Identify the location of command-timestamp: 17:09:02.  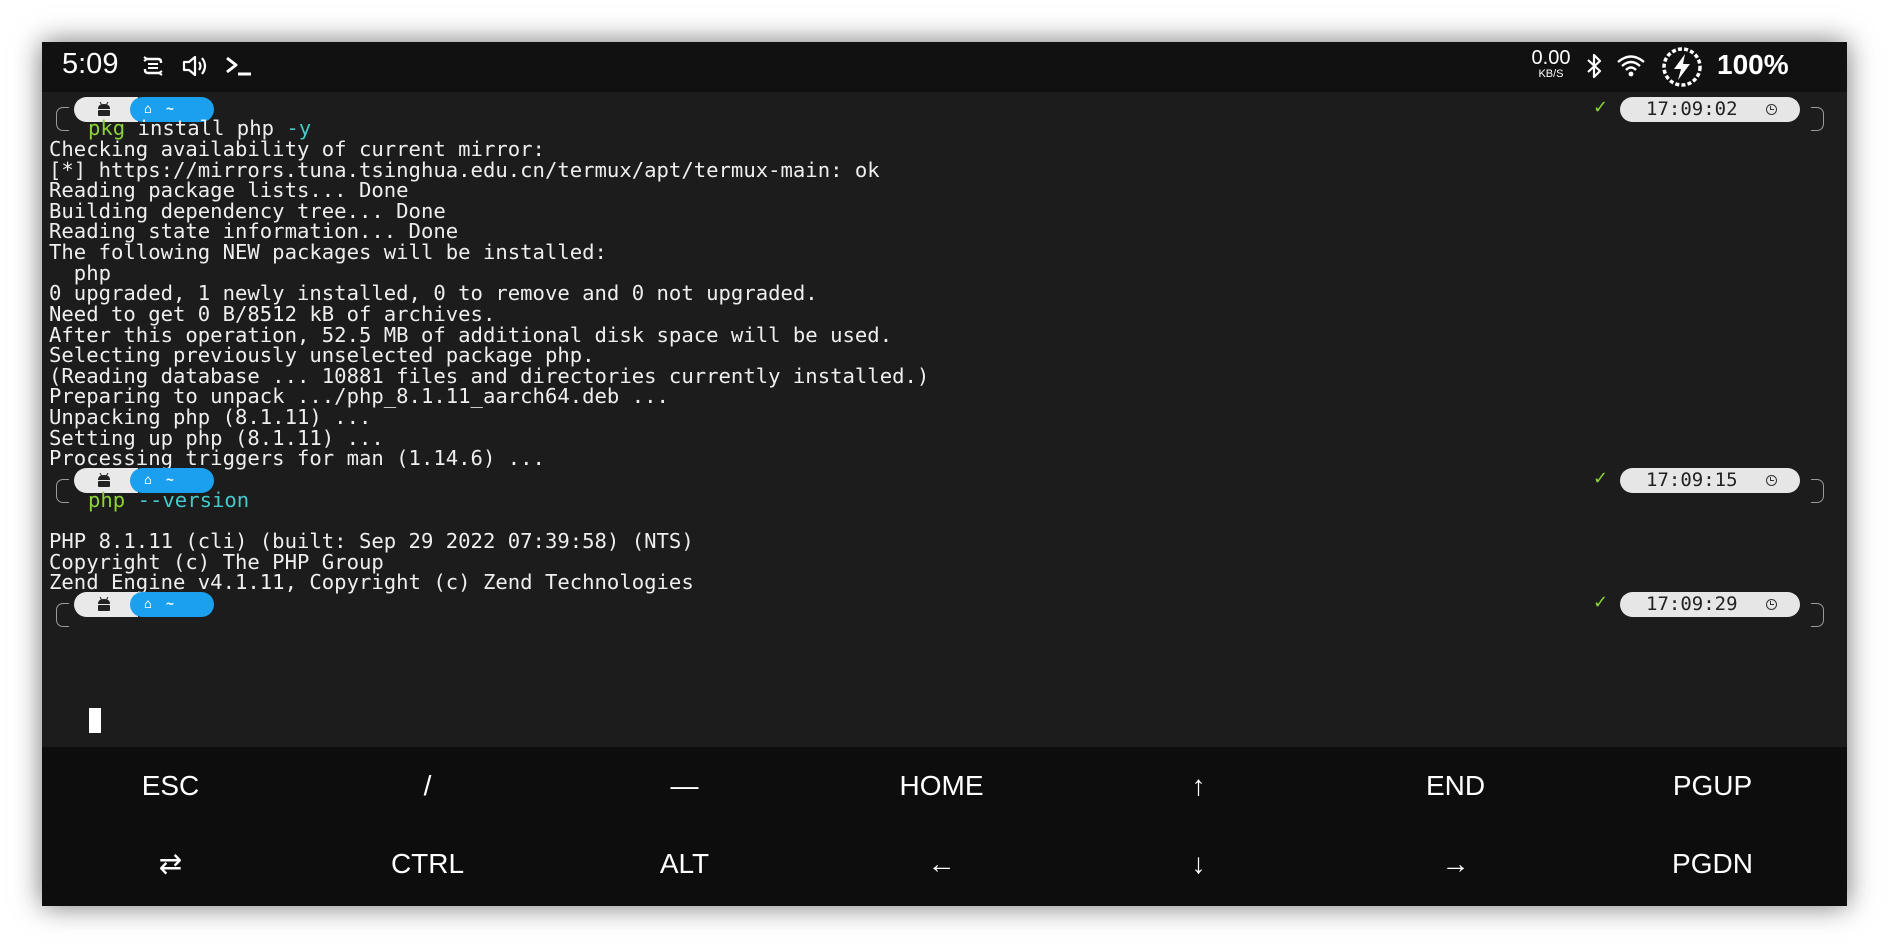
(1710, 109).